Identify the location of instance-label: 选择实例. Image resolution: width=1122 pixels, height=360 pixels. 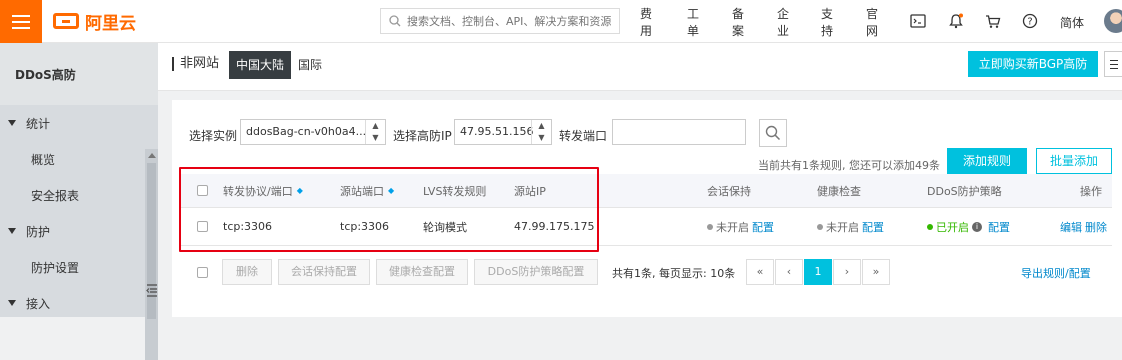
(213, 136).